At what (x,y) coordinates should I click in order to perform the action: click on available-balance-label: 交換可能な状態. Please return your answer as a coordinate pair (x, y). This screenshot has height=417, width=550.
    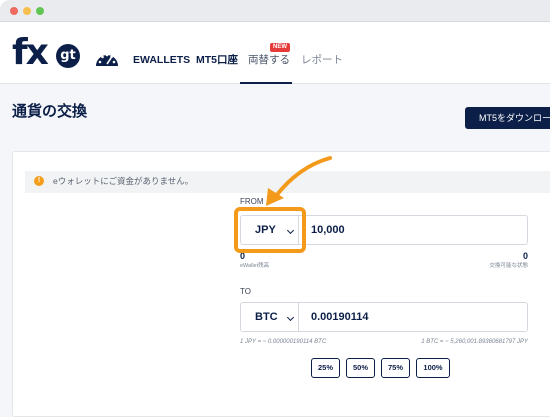
    Looking at the image, I should click on (508, 266).